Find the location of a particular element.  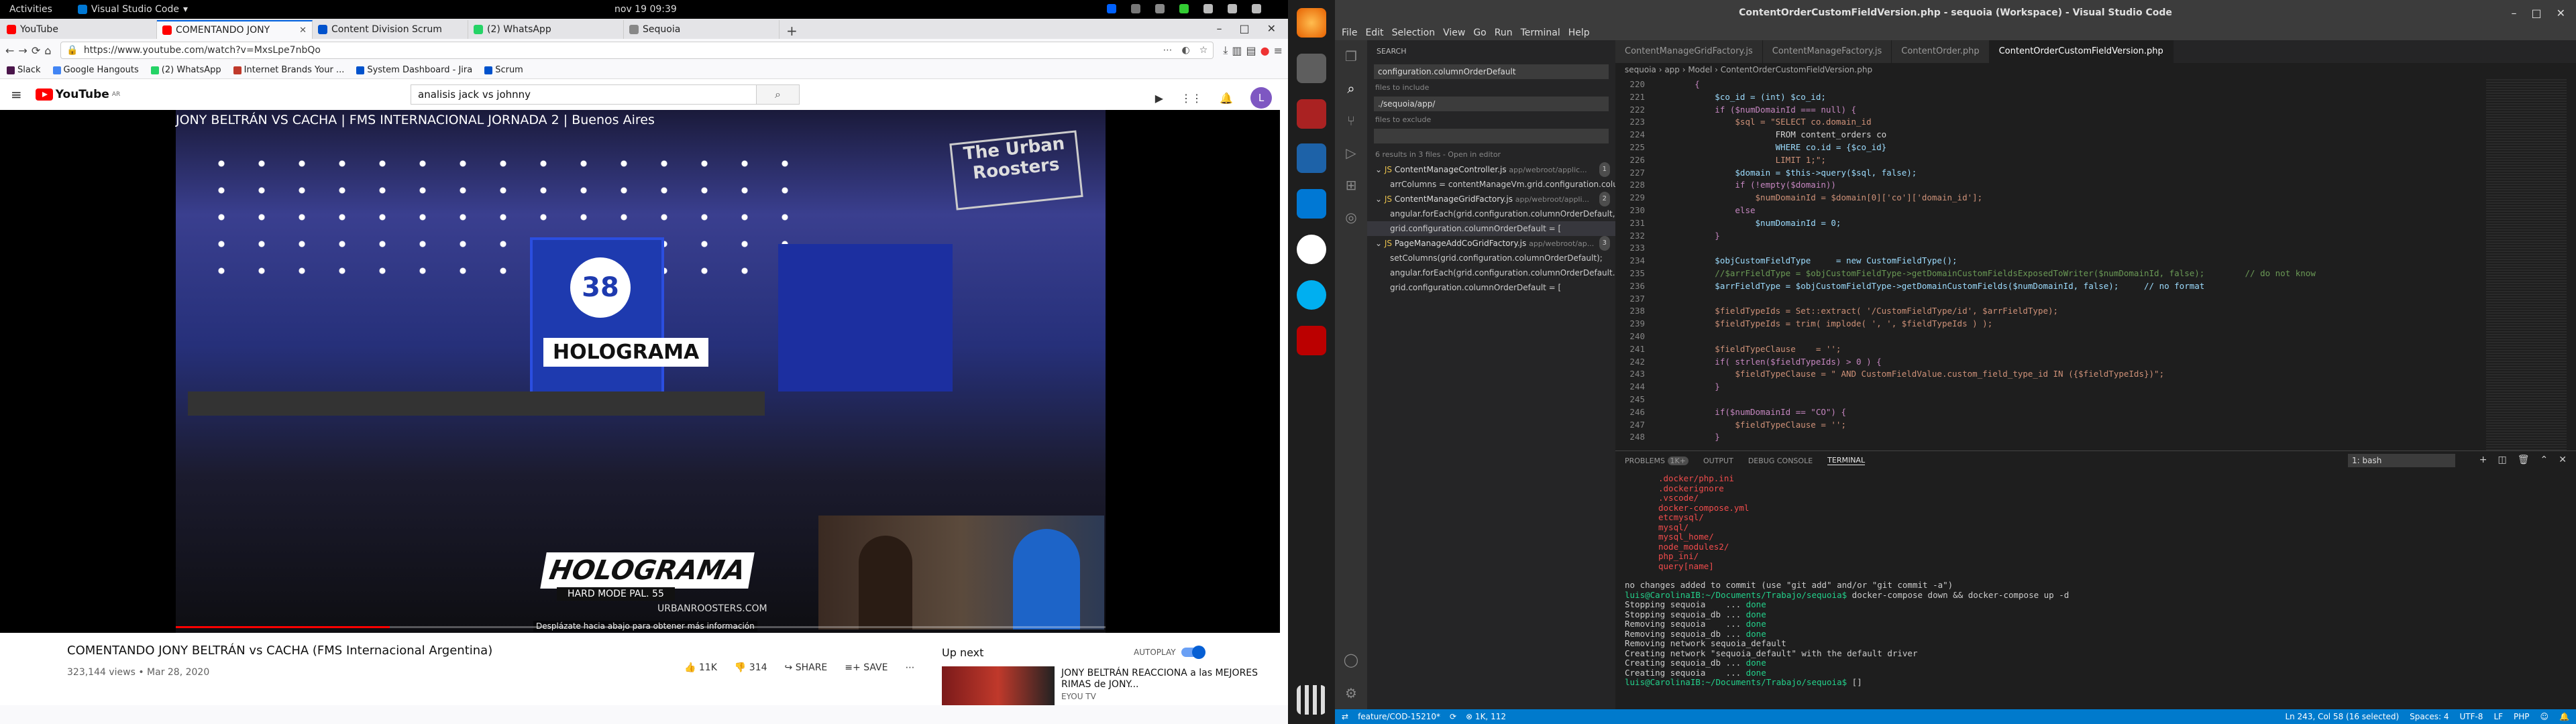

minimize-icon: – is located at coordinates (1219, 28).